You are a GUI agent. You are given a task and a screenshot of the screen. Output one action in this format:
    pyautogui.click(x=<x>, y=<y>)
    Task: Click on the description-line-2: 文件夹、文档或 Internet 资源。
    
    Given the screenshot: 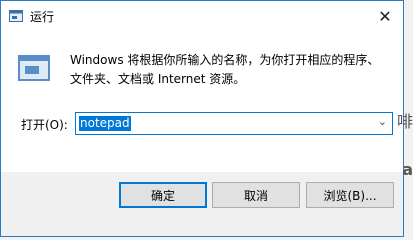 What is the action you would take?
    pyautogui.click(x=158, y=79)
    